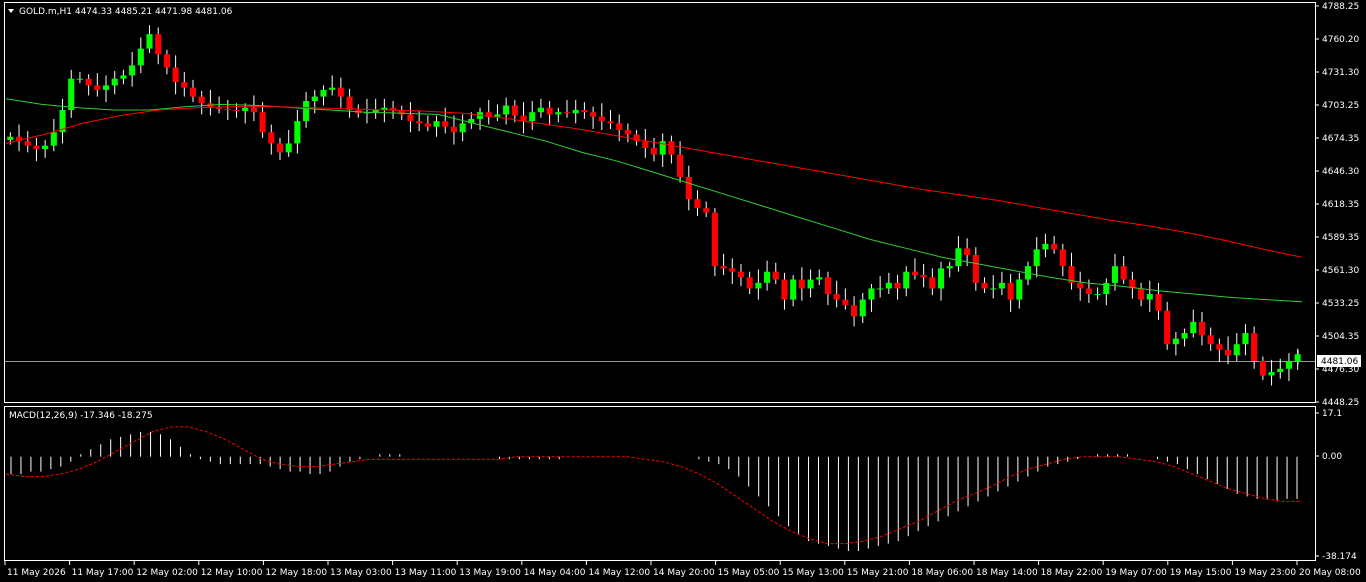  I want to click on time-tick-label: 19 May 23:00, so click(1265, 573).